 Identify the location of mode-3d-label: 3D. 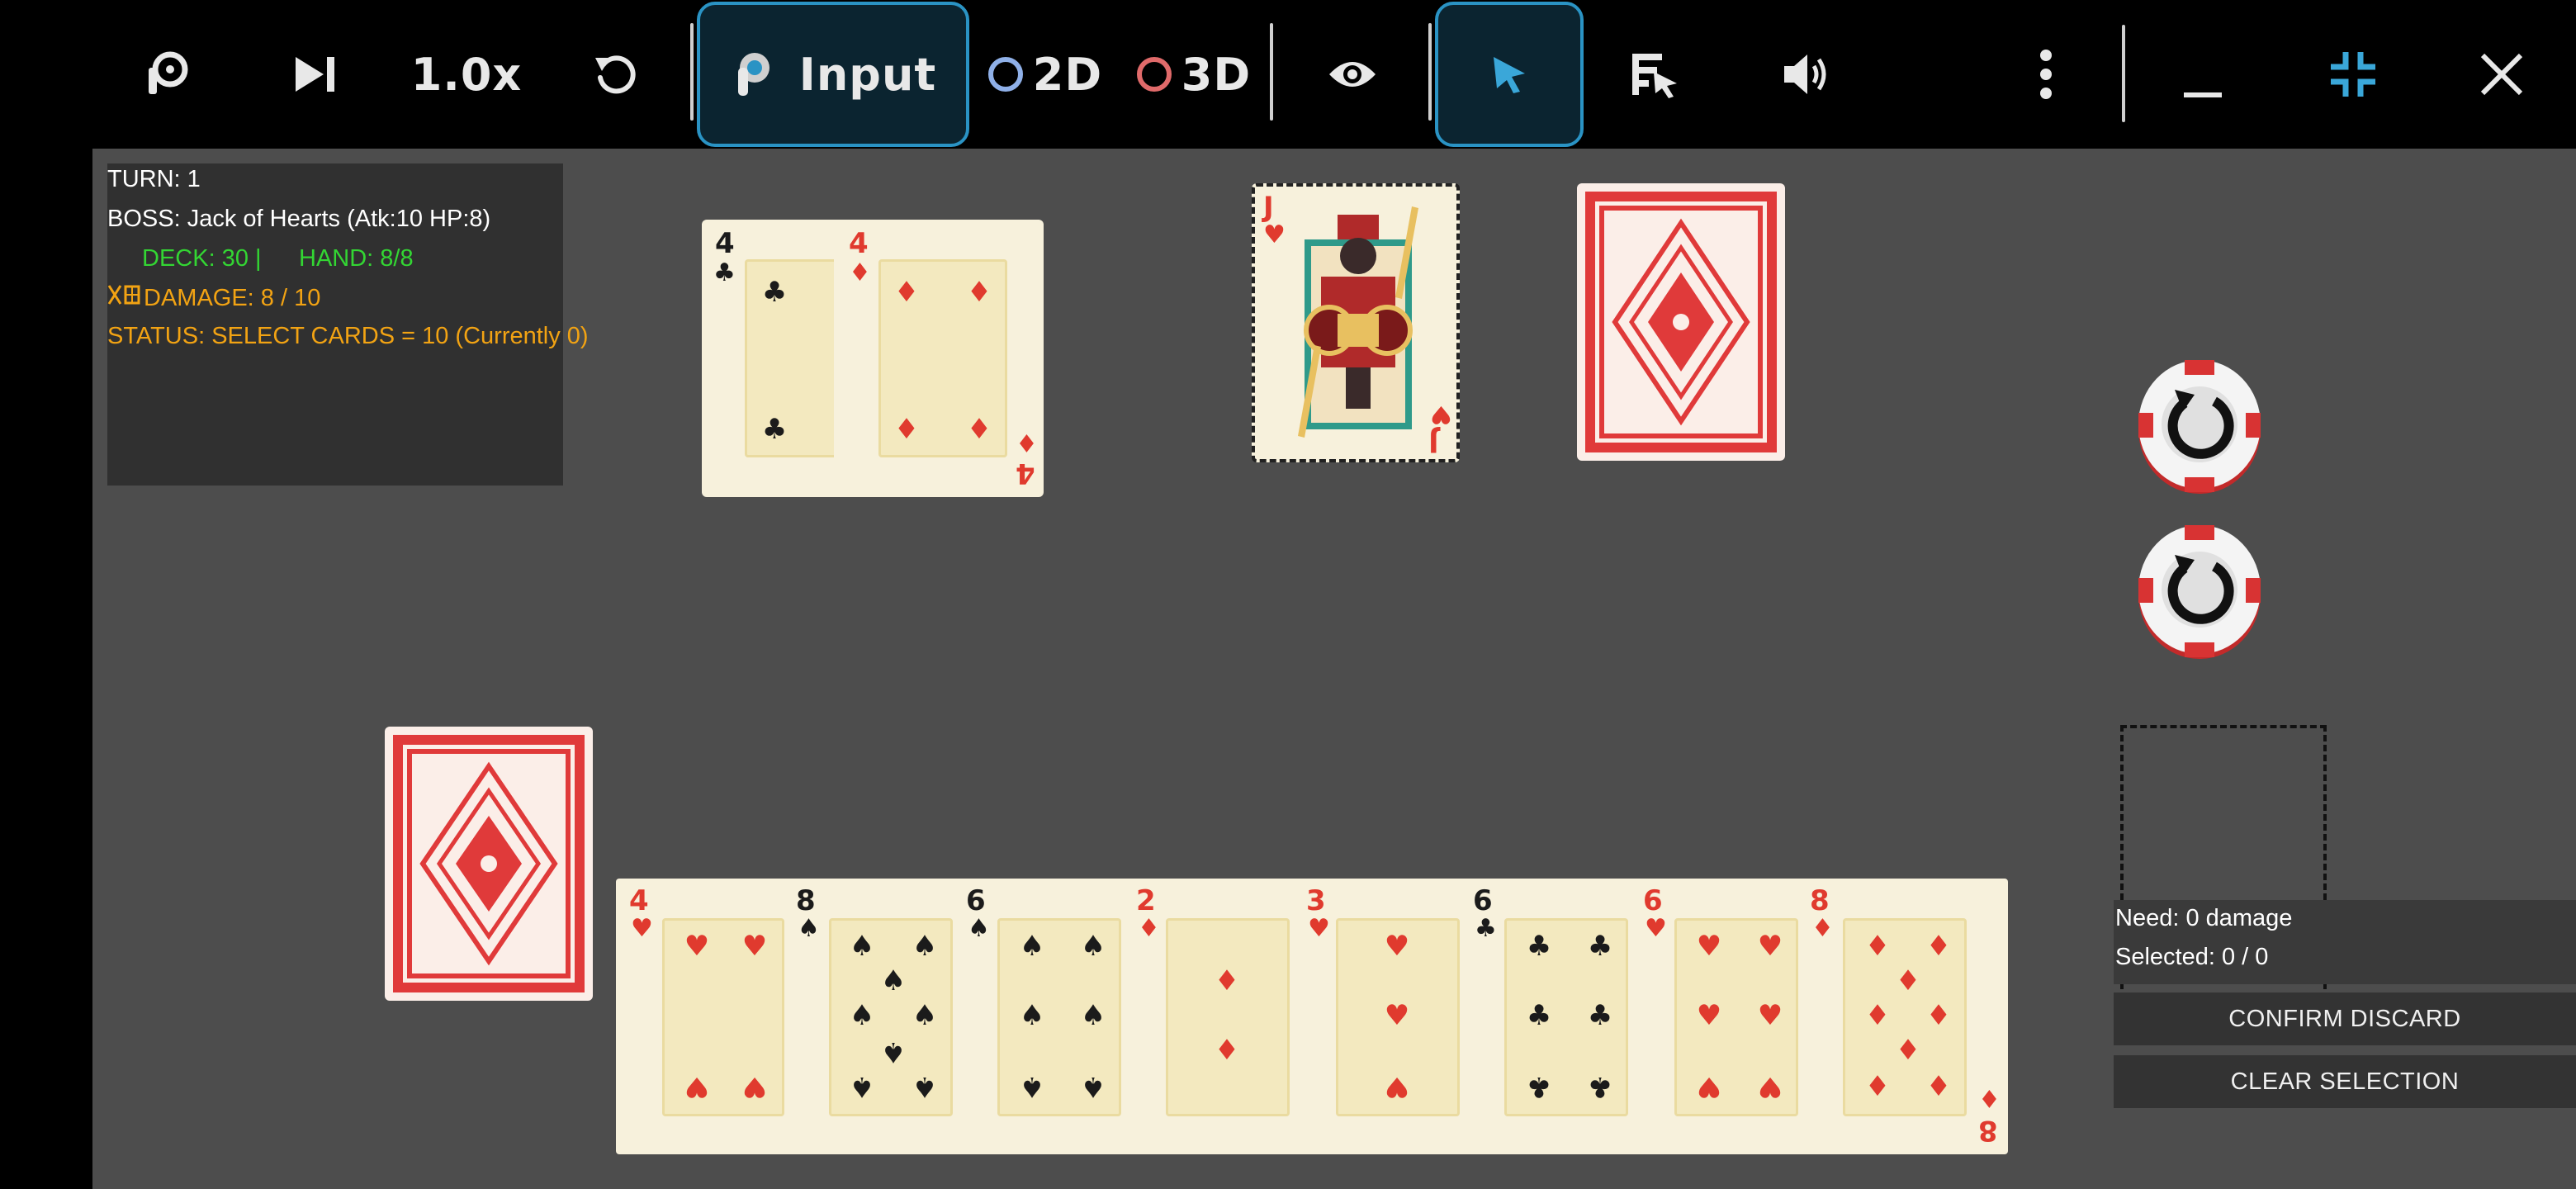
(1216, 74).